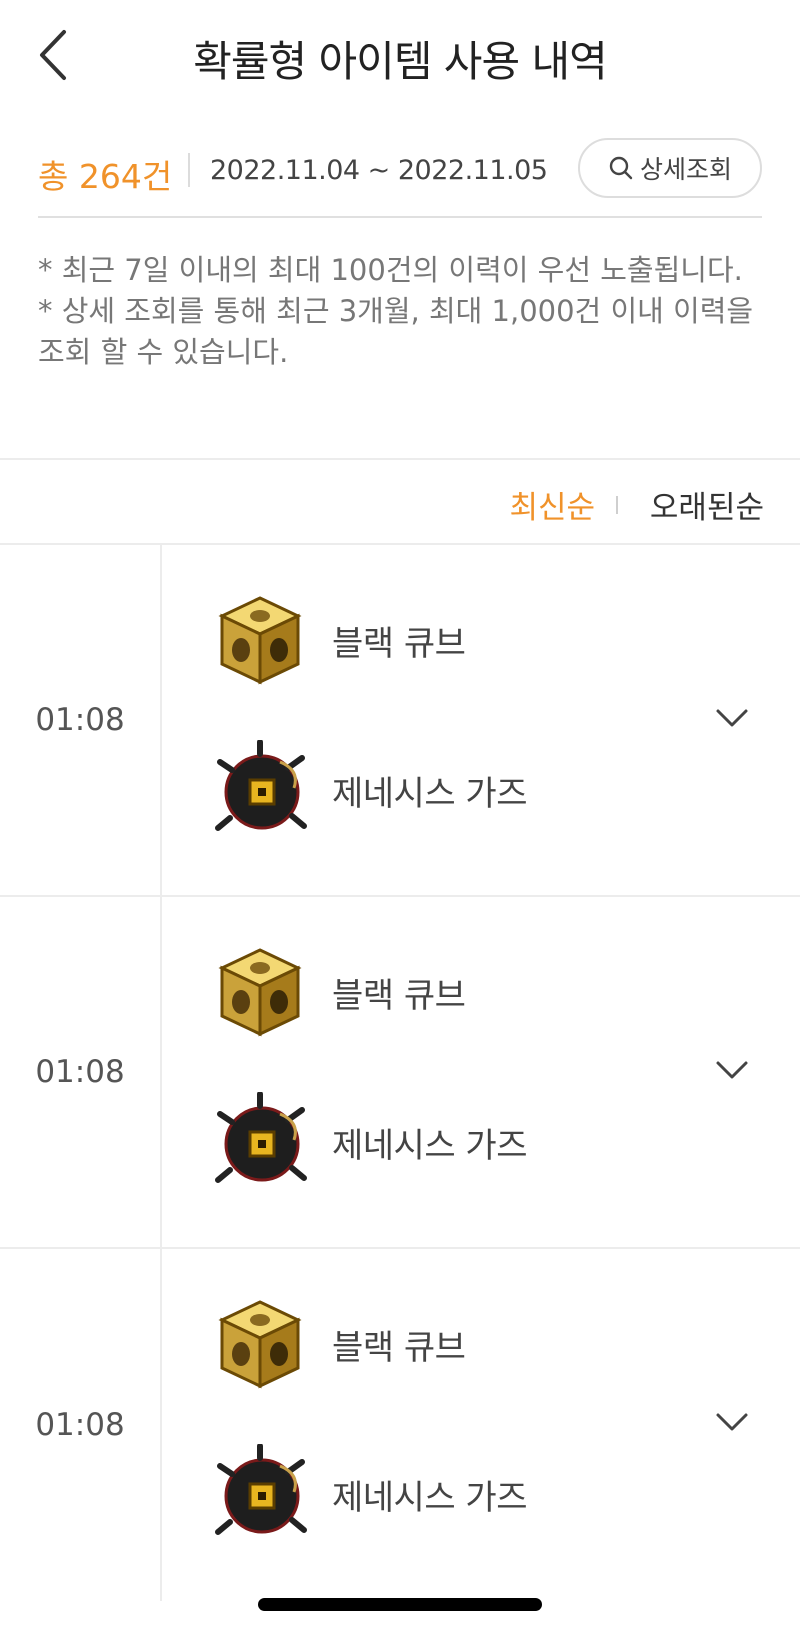 This screenshot has width=800, height=1631. What do you see at coordinates (621, 168) in the screenshot?
I see `search-icon` at bounding box center [621, 168].